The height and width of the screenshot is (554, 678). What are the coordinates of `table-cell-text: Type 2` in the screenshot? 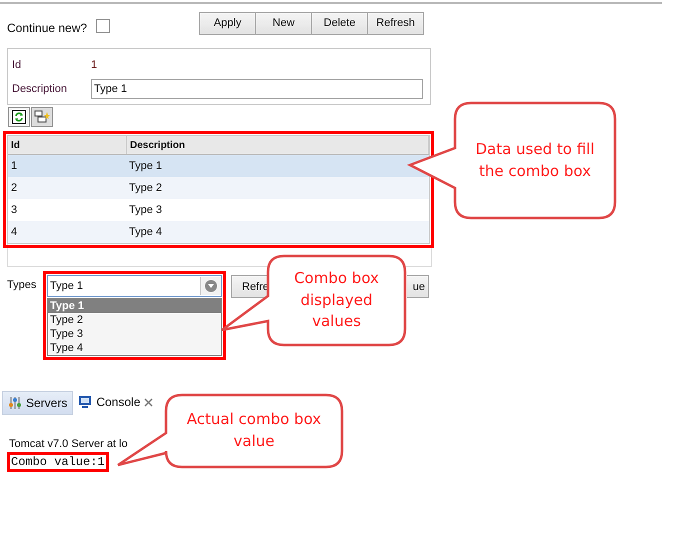 It's located at (146, 188).